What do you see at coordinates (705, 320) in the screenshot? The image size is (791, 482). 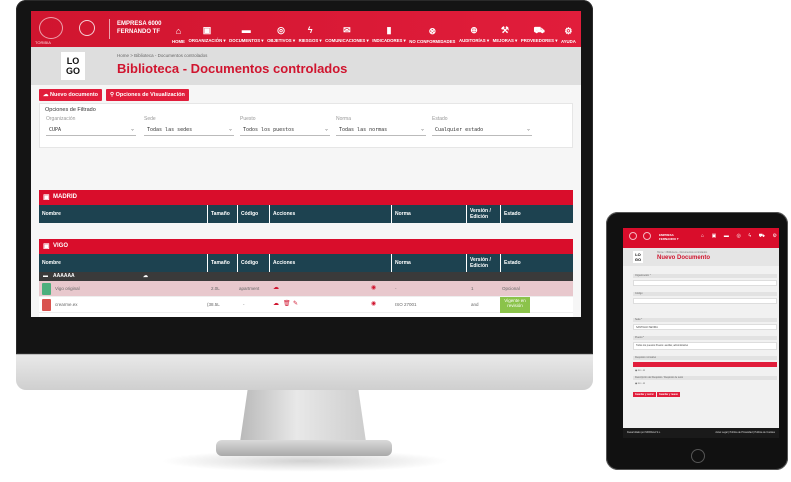 I see `field-label-sede: Sede *` at bounding box center [705, 320].